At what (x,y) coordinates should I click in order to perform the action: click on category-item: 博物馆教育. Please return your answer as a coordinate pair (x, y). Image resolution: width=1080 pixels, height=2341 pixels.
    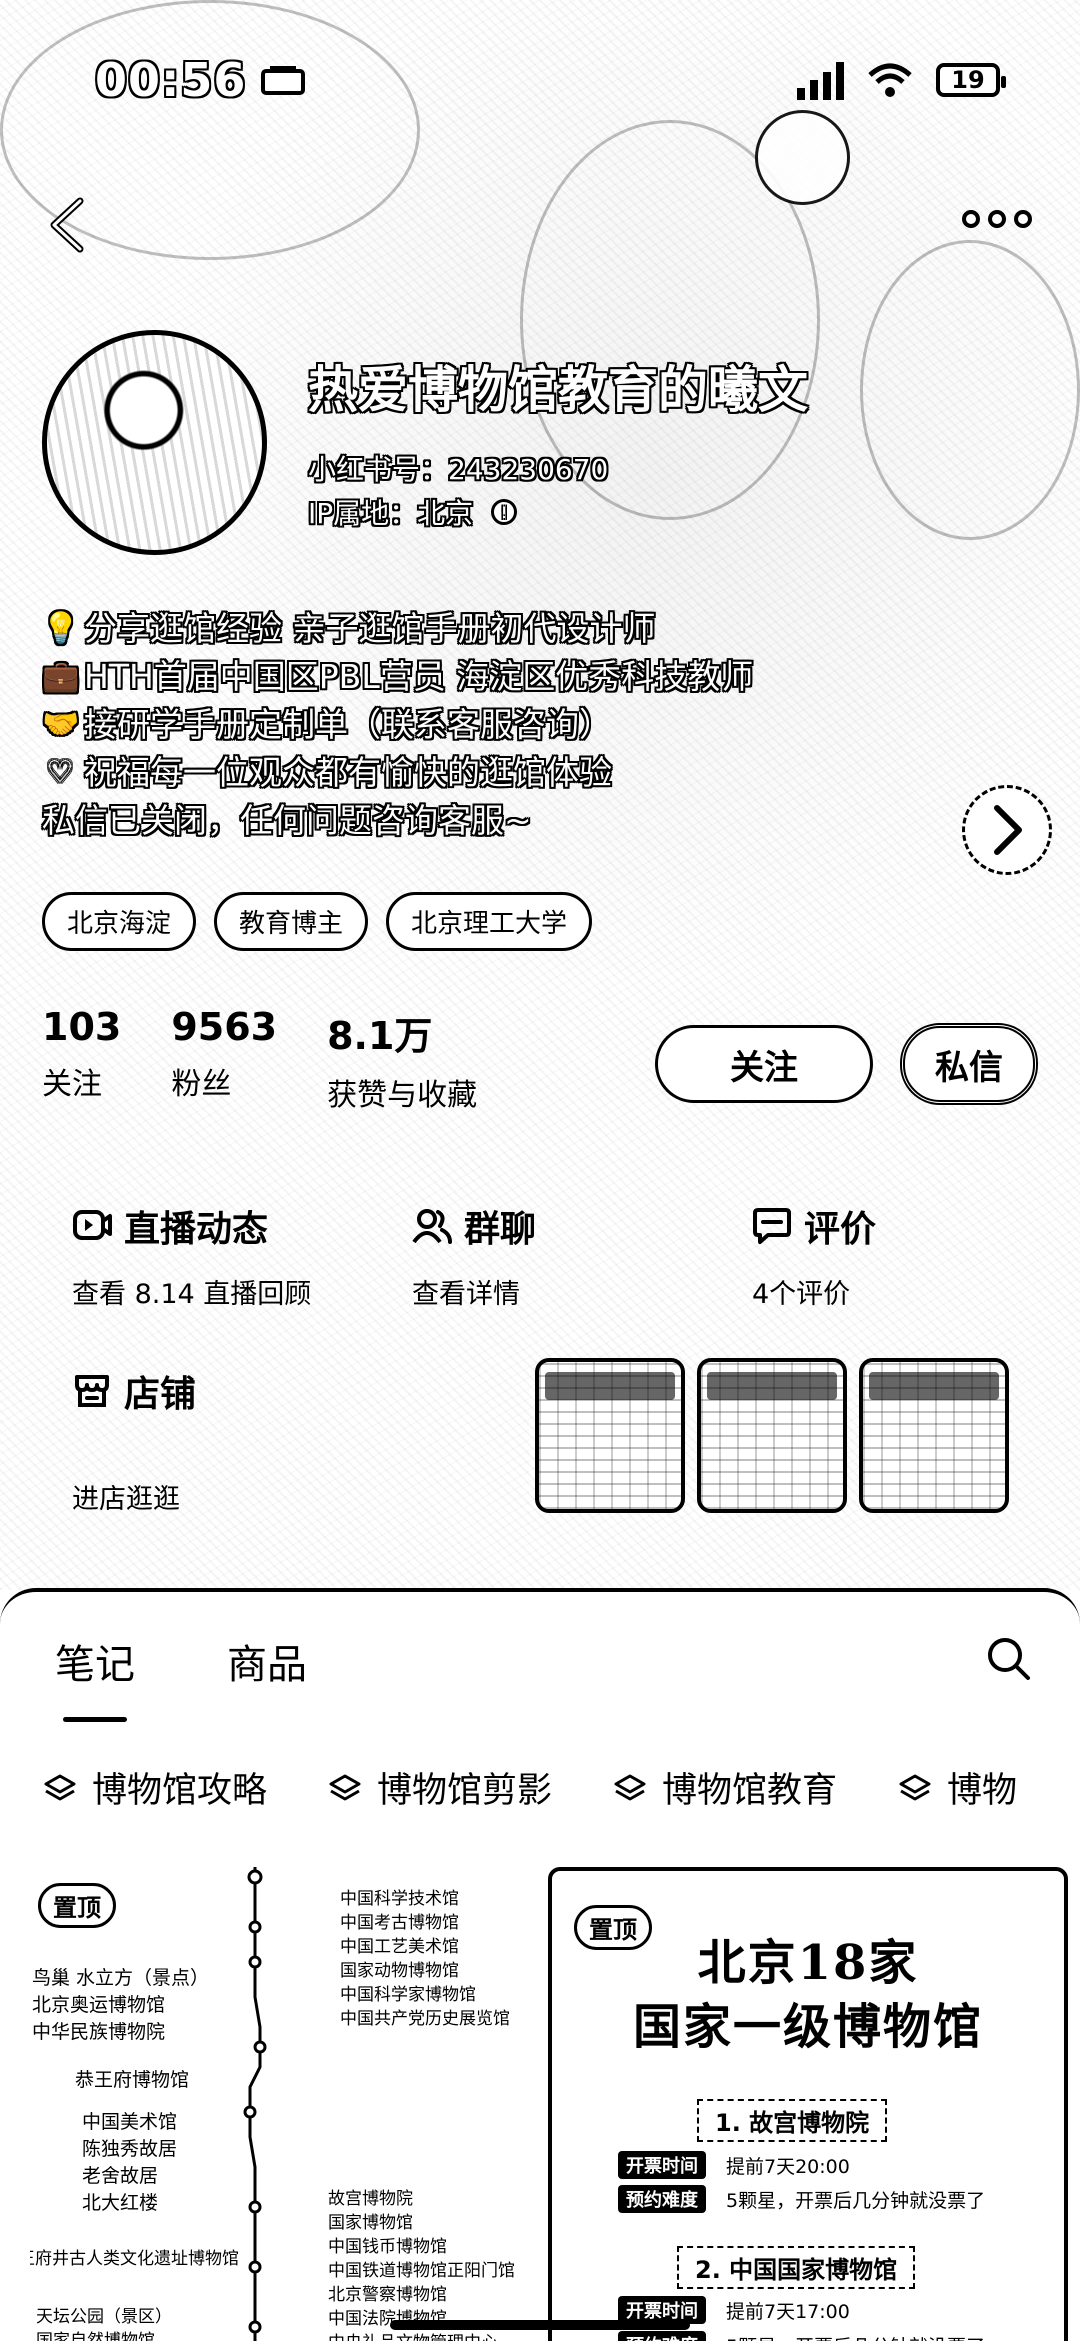
    Looking at the image, I should click on (724, 1787).